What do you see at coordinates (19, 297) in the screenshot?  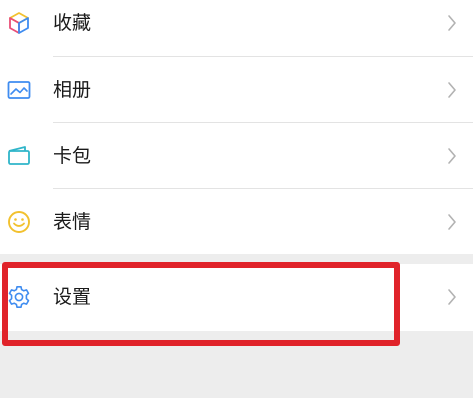 I see `gear-icon` at bounding box center [19, 297].